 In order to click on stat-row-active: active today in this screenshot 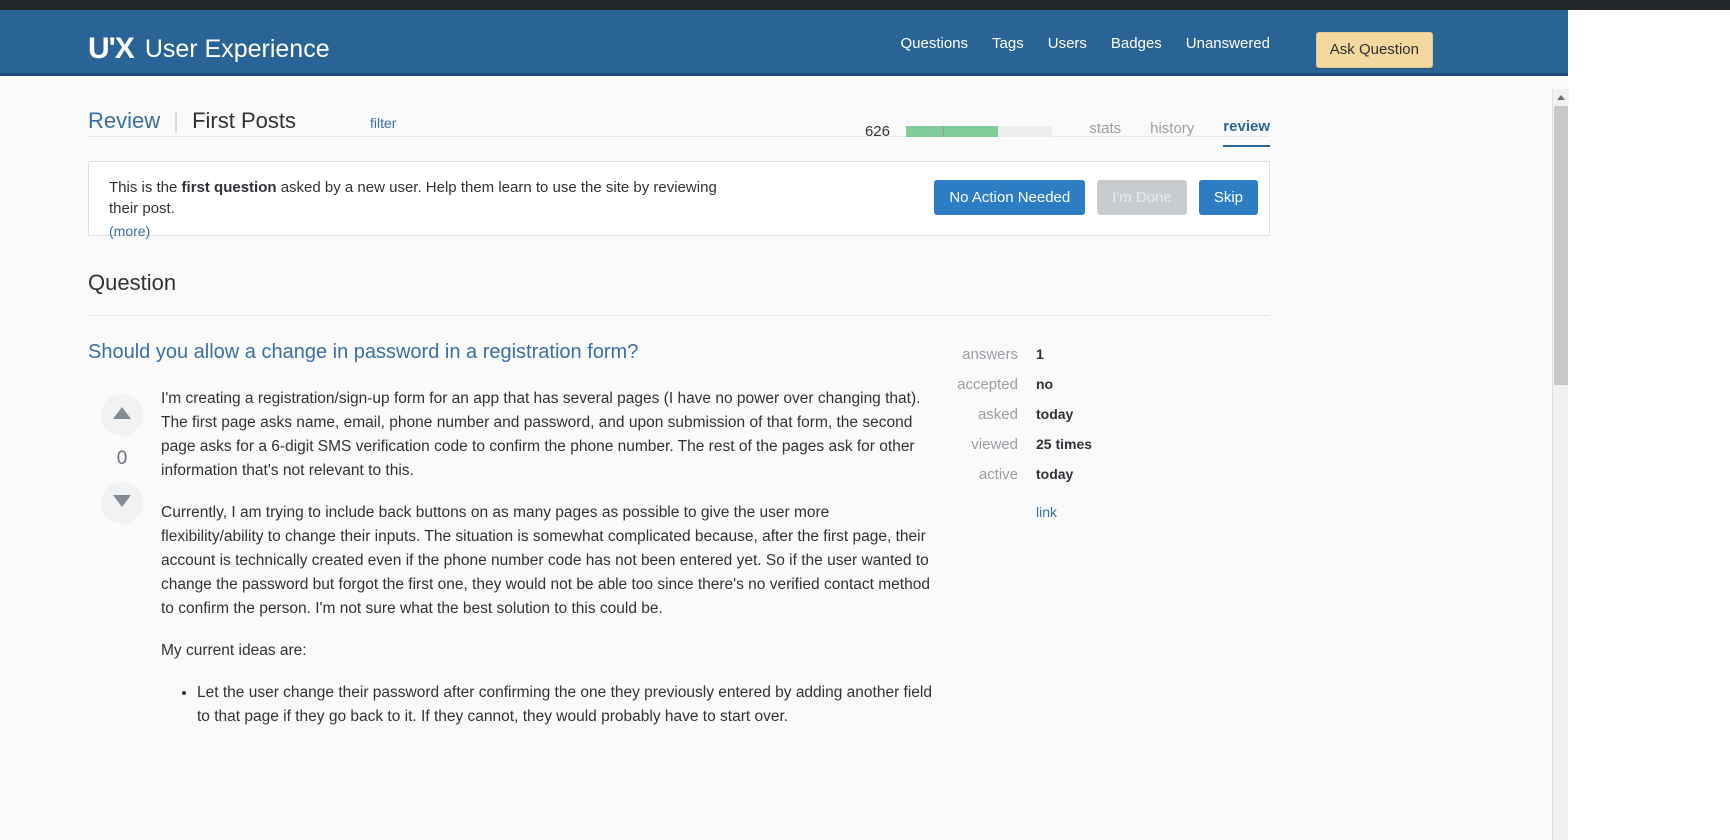, I will do `click(1061, 474)`.